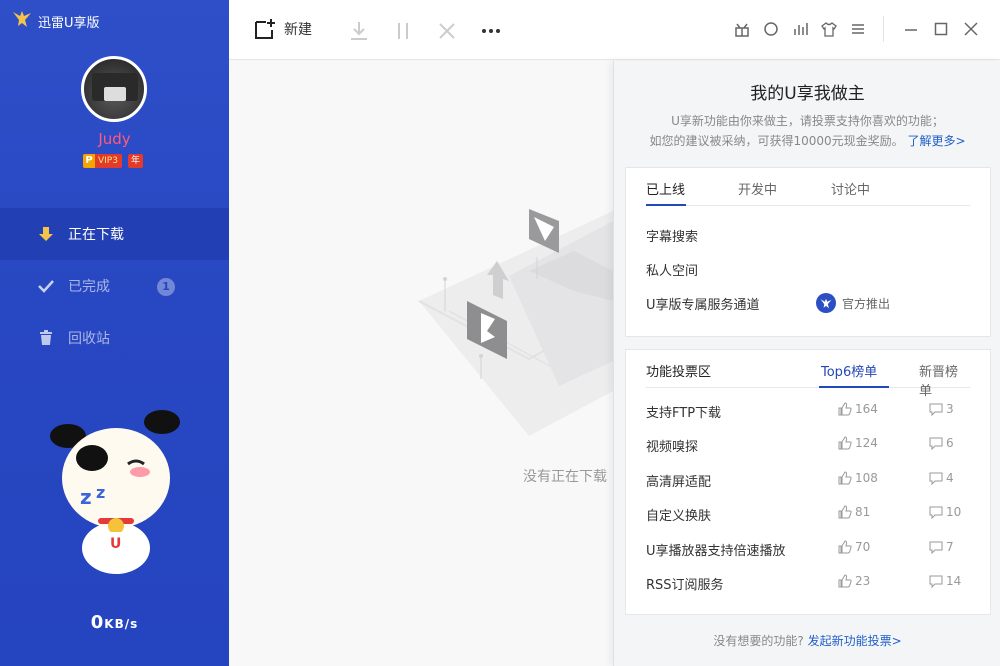  I want to click on comment-button: 10, so click(945, 512).